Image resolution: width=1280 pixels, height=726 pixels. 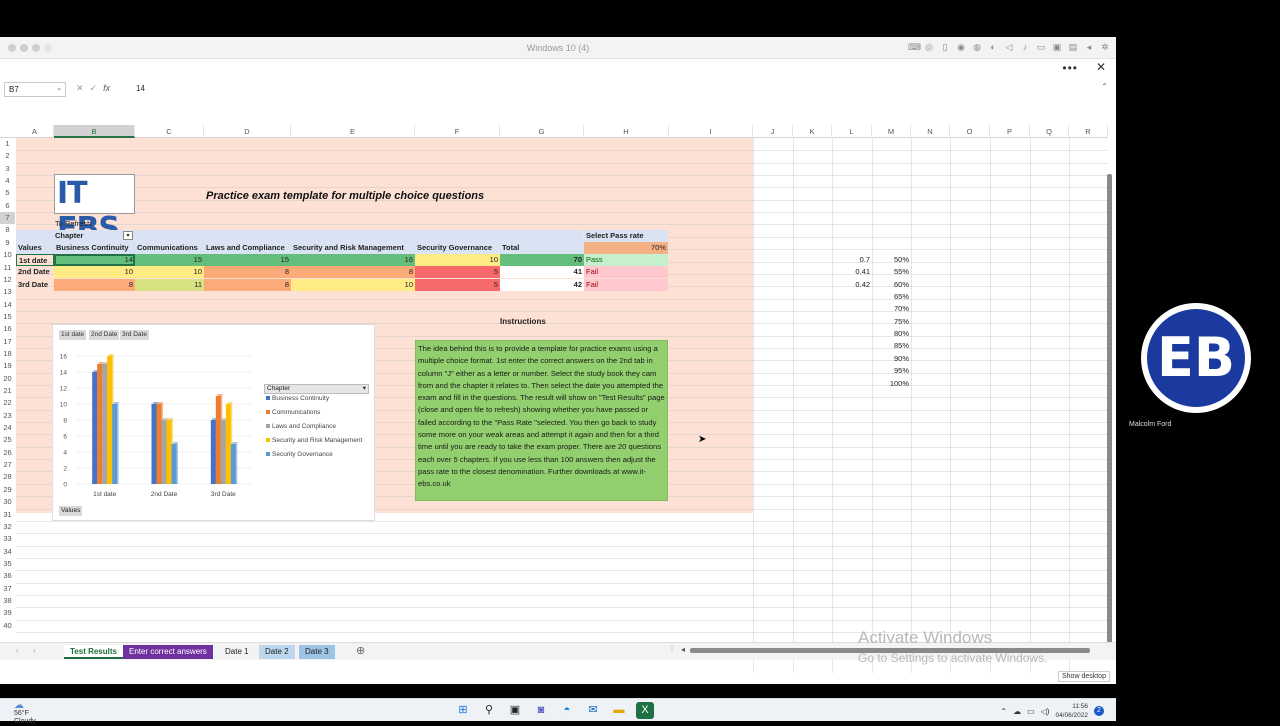 What do you see at coordinates (247, 131) in the screenshot?
I see `column-header: D` at bounding box center [247, 131].